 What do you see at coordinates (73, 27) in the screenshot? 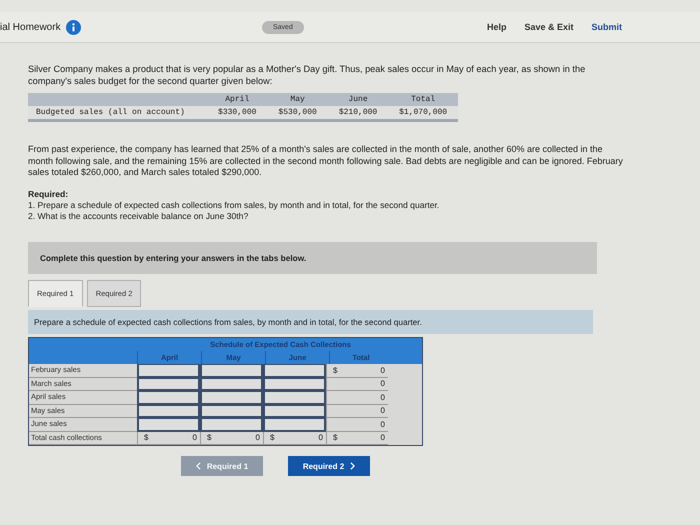
I see `info-icon` at bounding box center [73, 27].